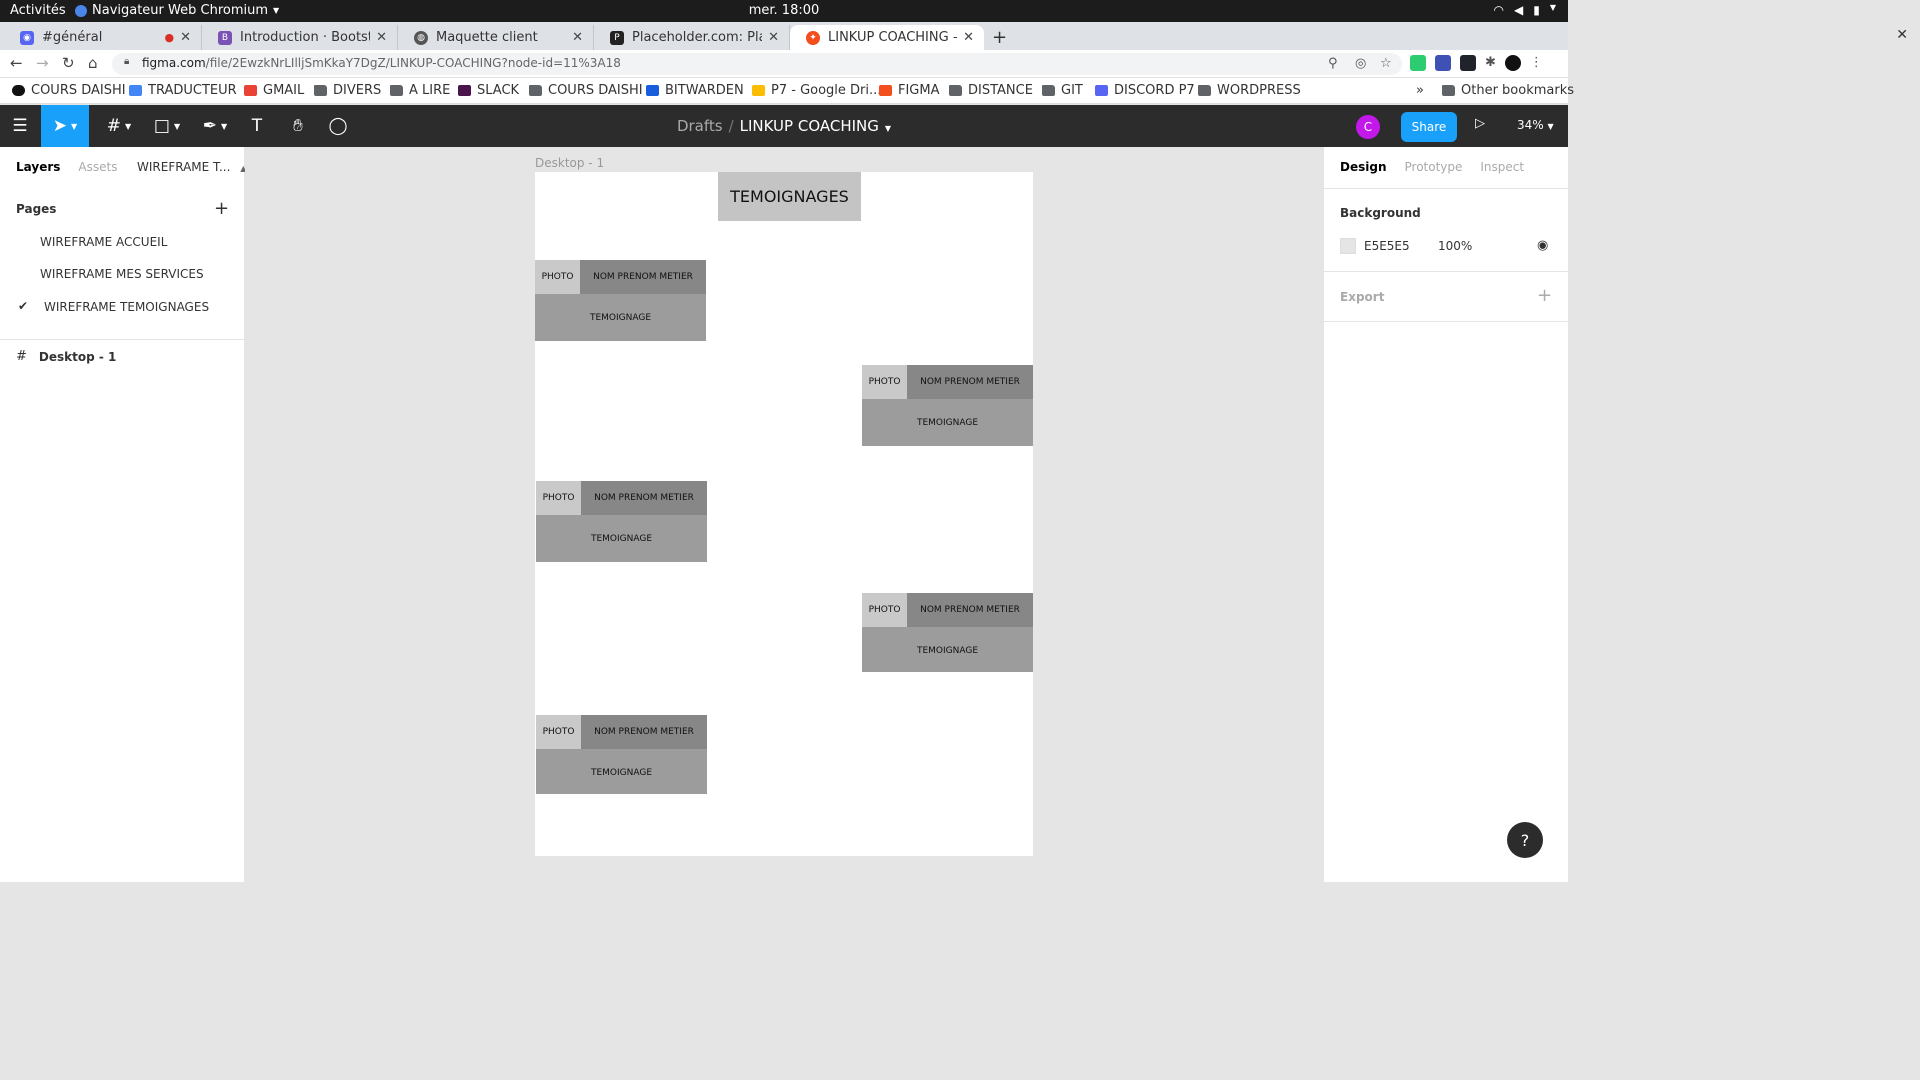 The width and height of the screenshot is (1920, 1080). I want to click on pen-tool: ✒ ▼, so click(215, 126).